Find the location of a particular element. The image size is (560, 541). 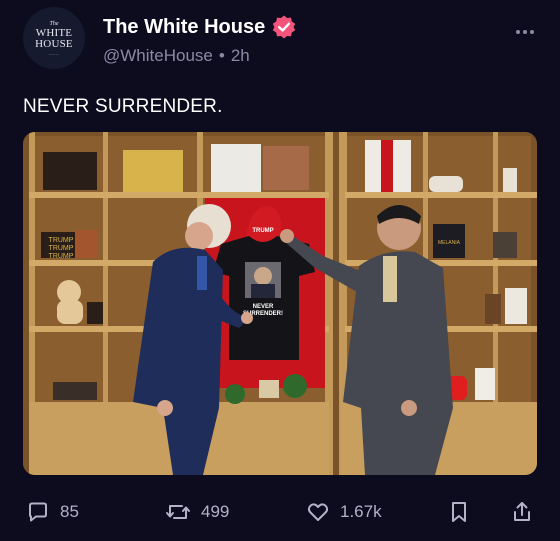

more-options-icon is located at coordinates (525, 32).